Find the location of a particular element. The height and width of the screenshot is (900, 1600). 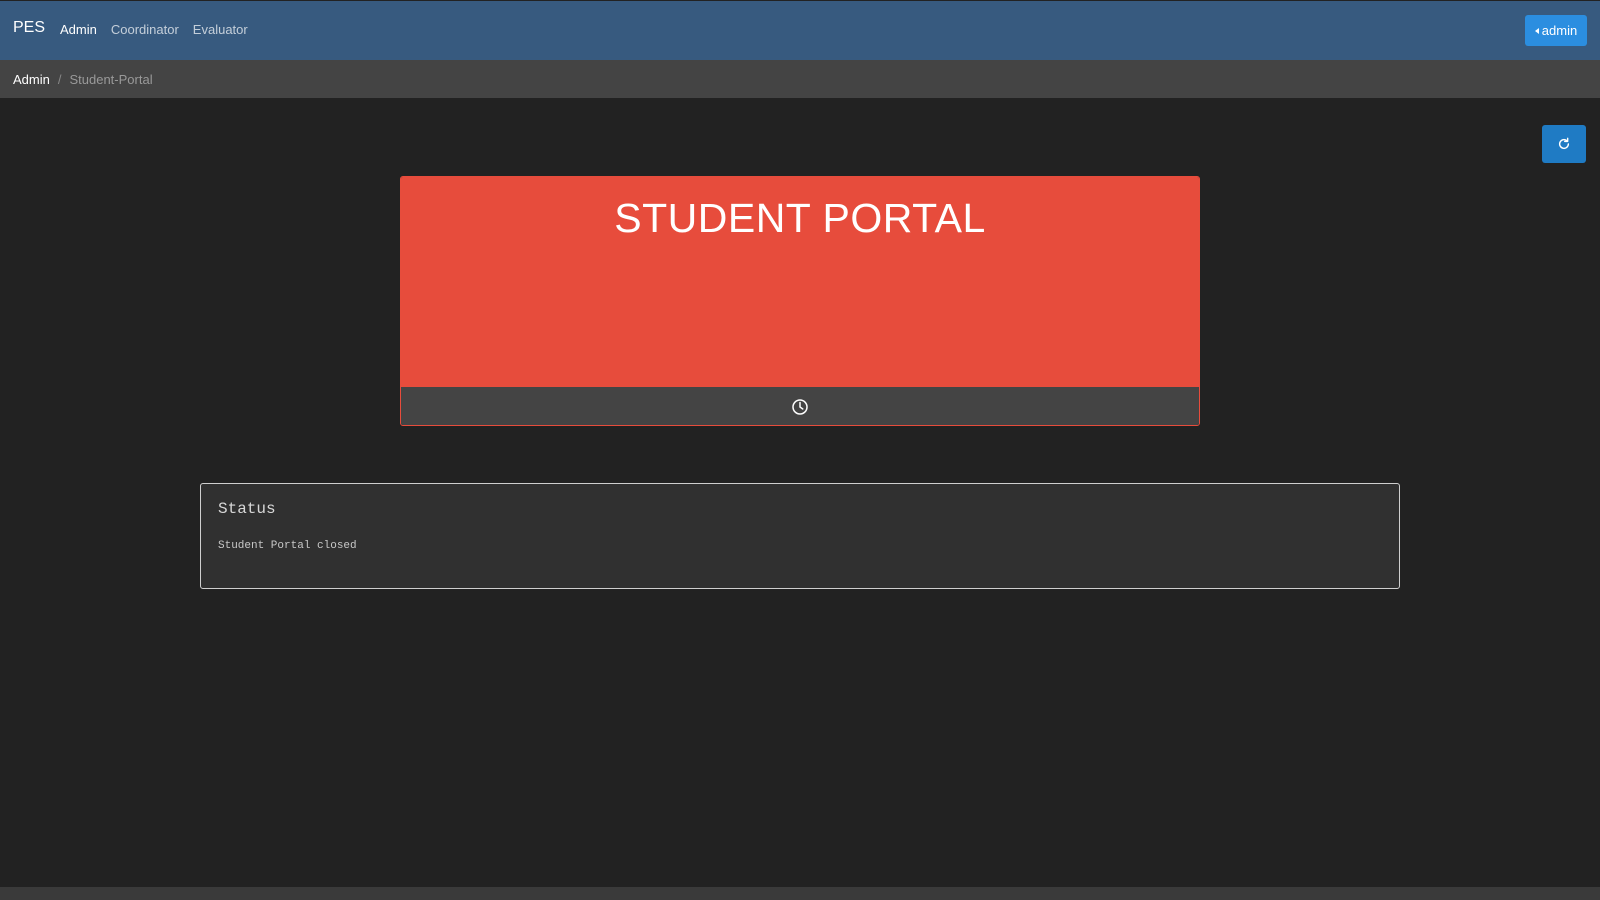

nav-link-admin: Admin is located at coordinates (78, 29).